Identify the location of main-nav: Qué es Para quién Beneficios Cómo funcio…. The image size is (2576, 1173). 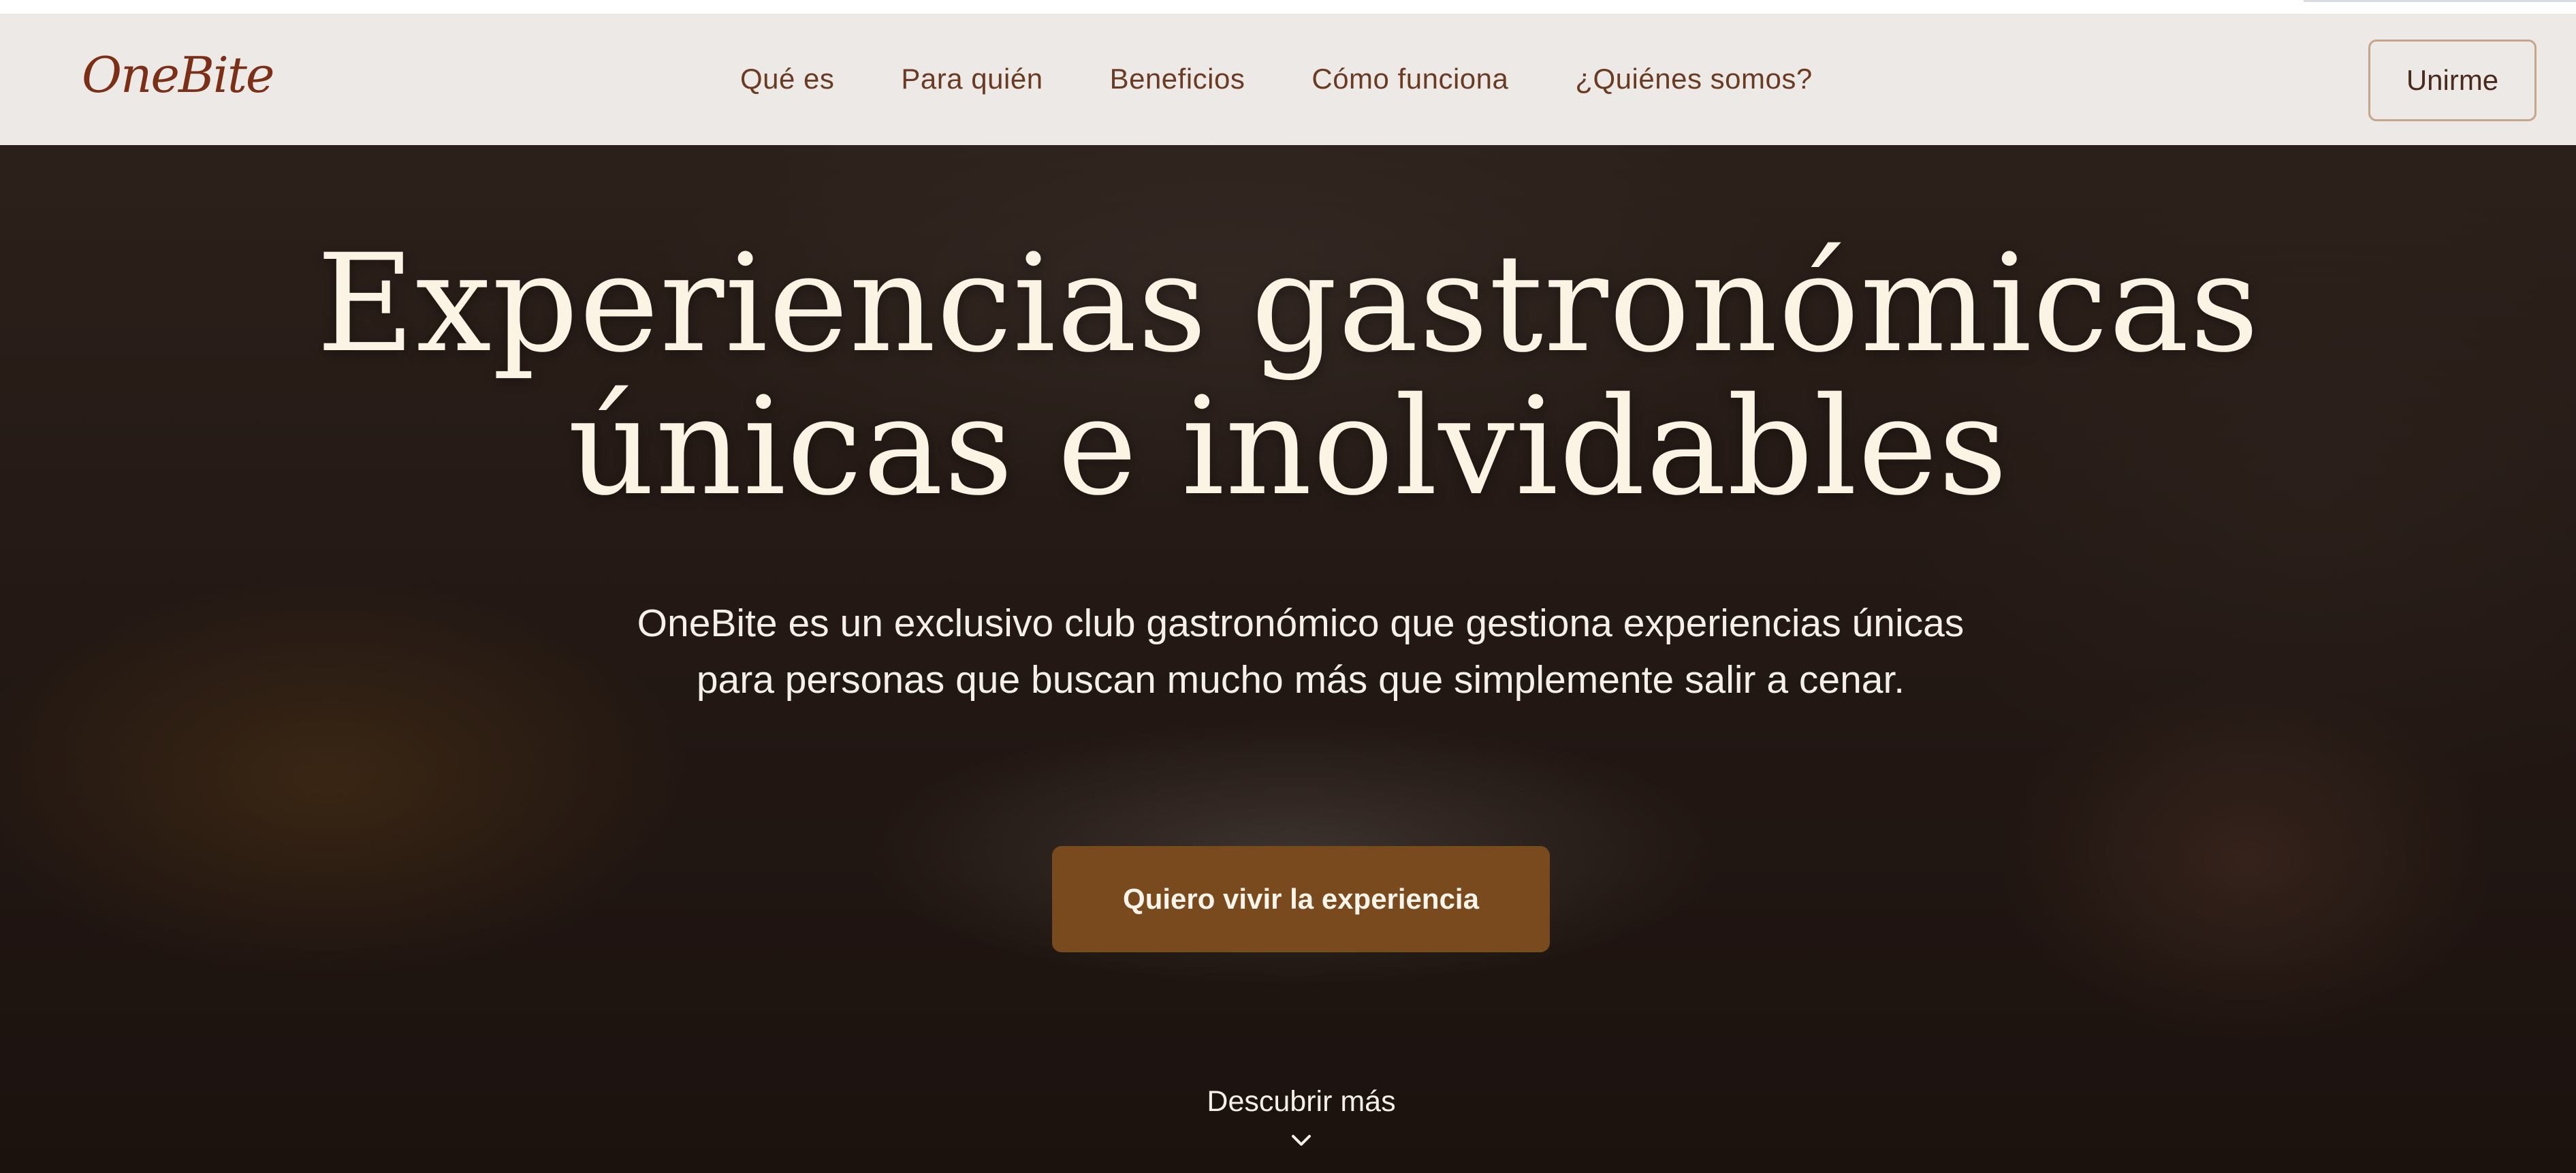
(1276, 79).